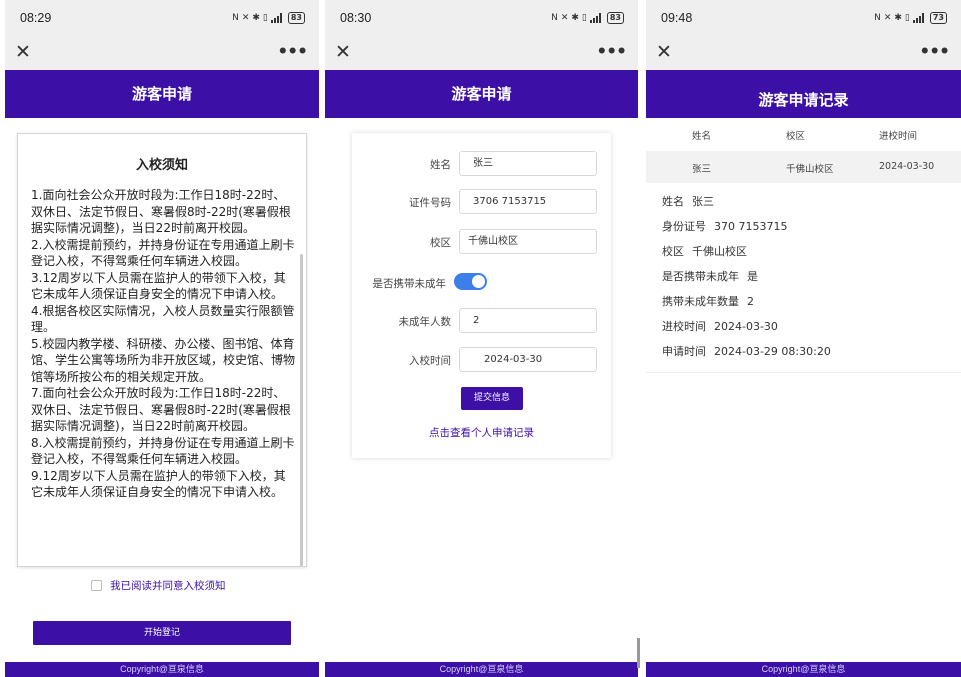  What do you see at coordinates (161, 165) in the screenshot?
I see `notice-title: 入校须知` at bounding box center [161, 165].